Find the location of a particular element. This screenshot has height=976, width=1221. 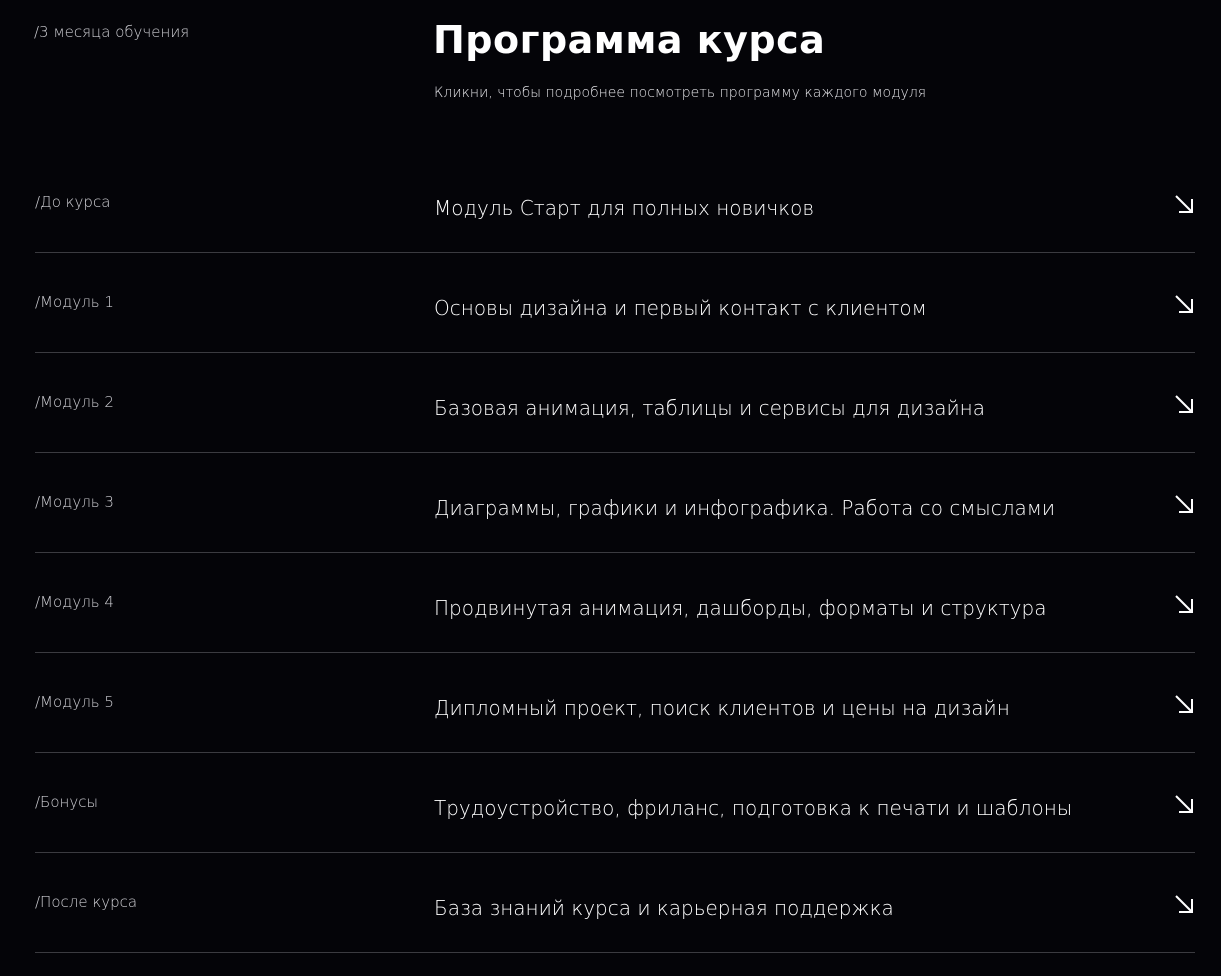

module-tag: /Модуль 2 is located at coordinates (74, 402).